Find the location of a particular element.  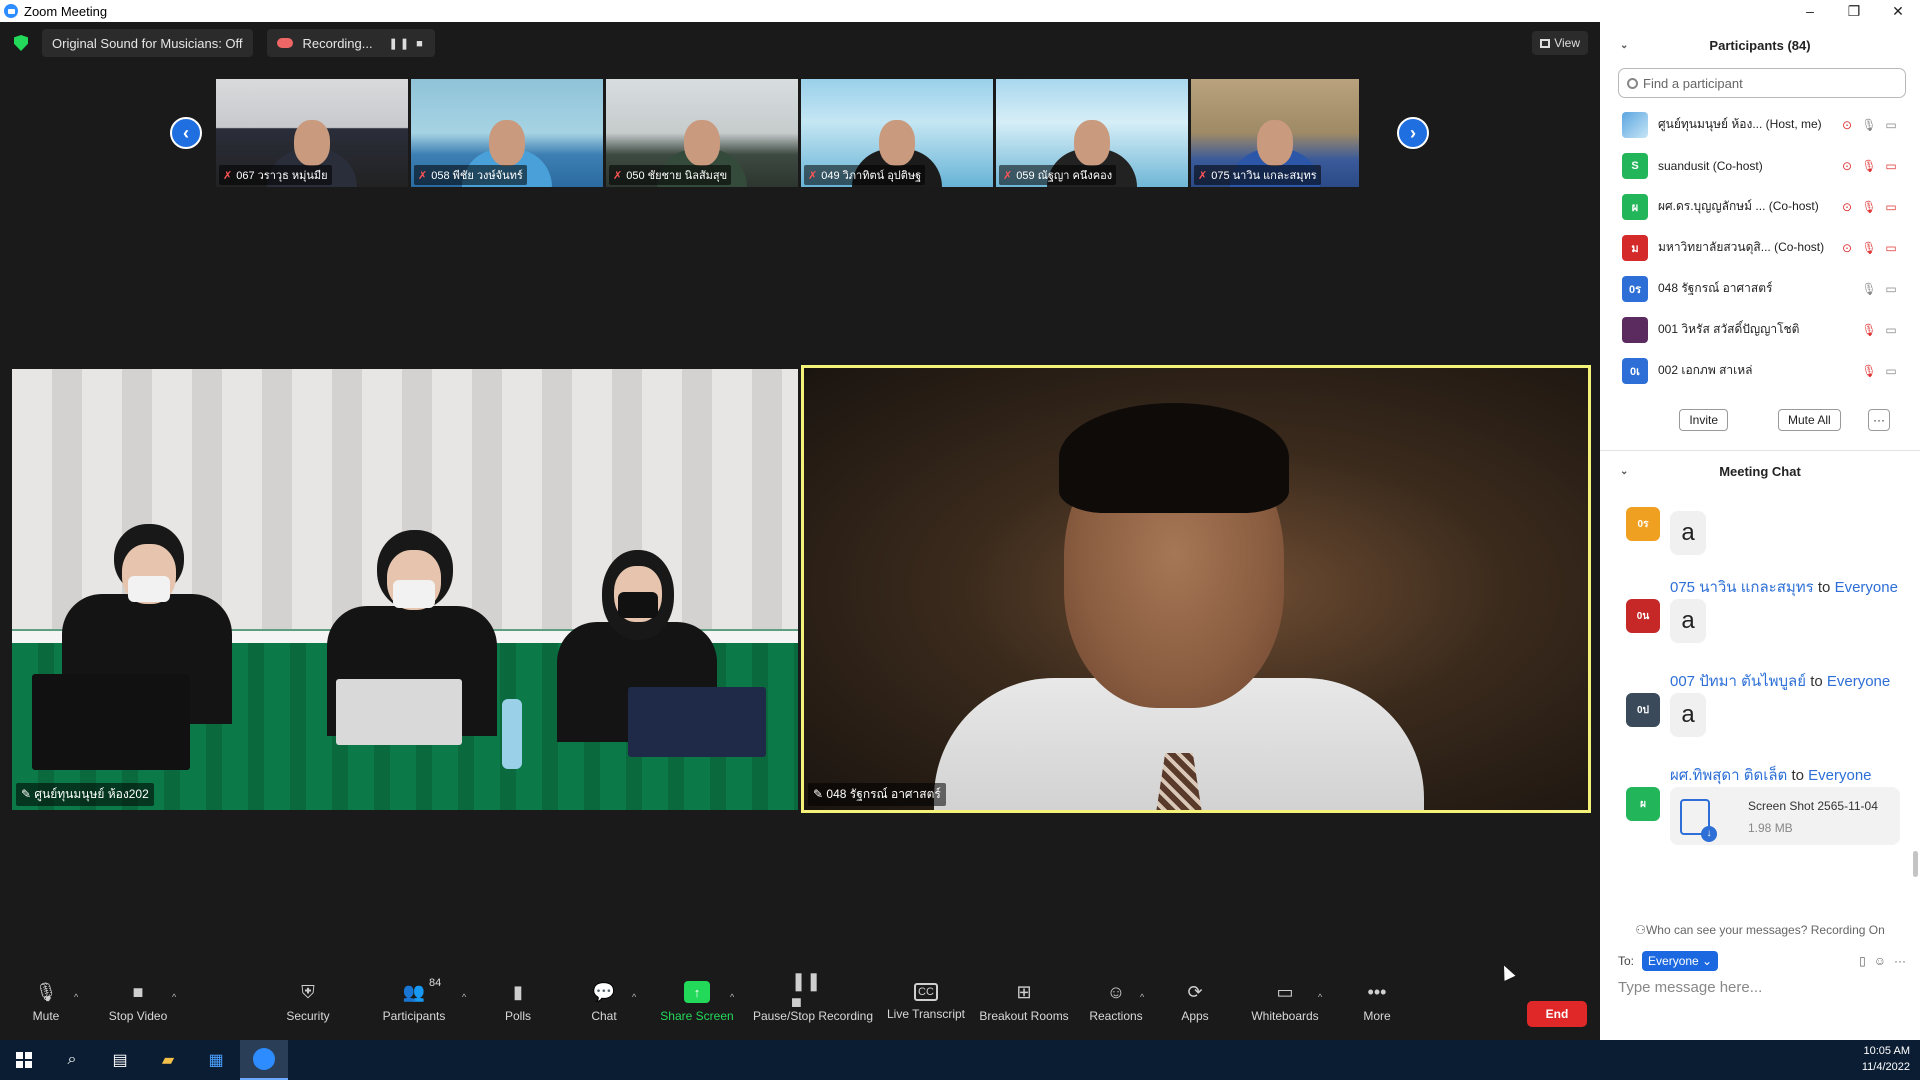

polls-button: ▮ Polls is located at coordinates (518, 1002).